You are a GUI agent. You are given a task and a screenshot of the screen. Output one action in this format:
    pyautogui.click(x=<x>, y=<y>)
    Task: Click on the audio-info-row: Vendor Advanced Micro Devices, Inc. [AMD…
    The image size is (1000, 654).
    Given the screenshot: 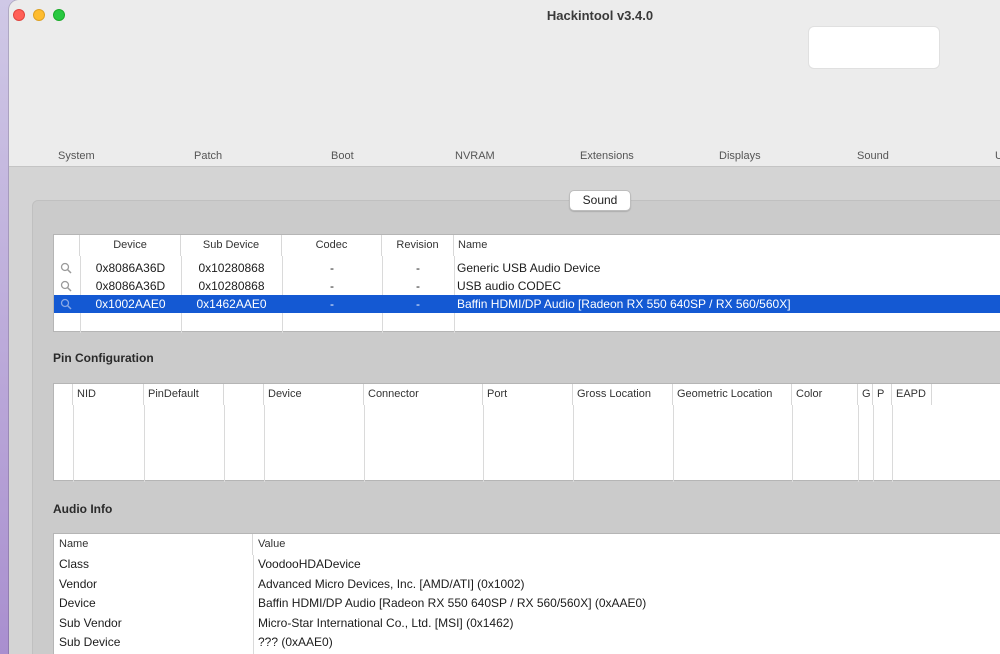 What is the action you would take?
    pyautogui.click(x=527, y=585)
    